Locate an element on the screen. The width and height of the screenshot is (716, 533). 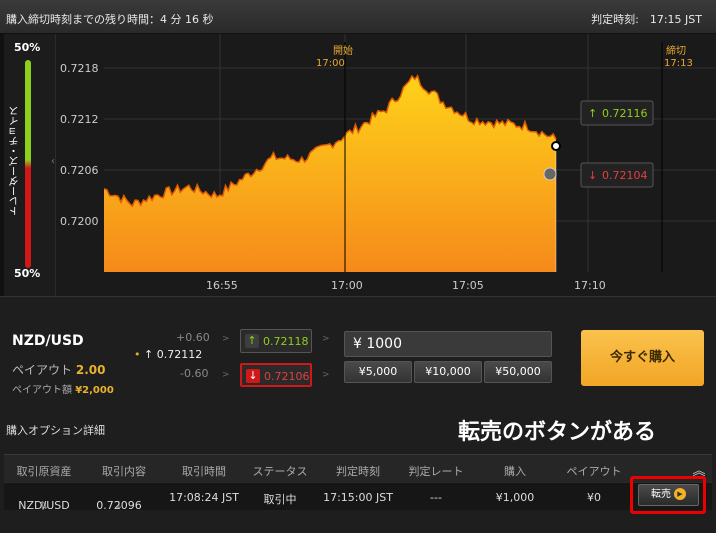
header-bar: 購入締切時刻までの残り時間：4 分 16 秒 判定時刻: 17:15 JST is located at coordinates (358, 17).